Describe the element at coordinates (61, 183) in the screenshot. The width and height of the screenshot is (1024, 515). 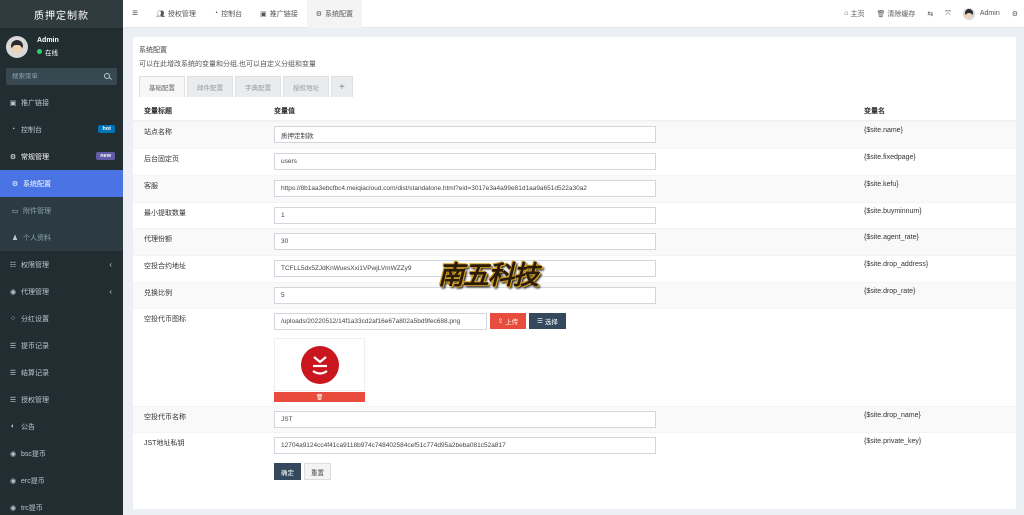
I see `sidebar-item-system-config: ⚙ 系统配置` at that location.